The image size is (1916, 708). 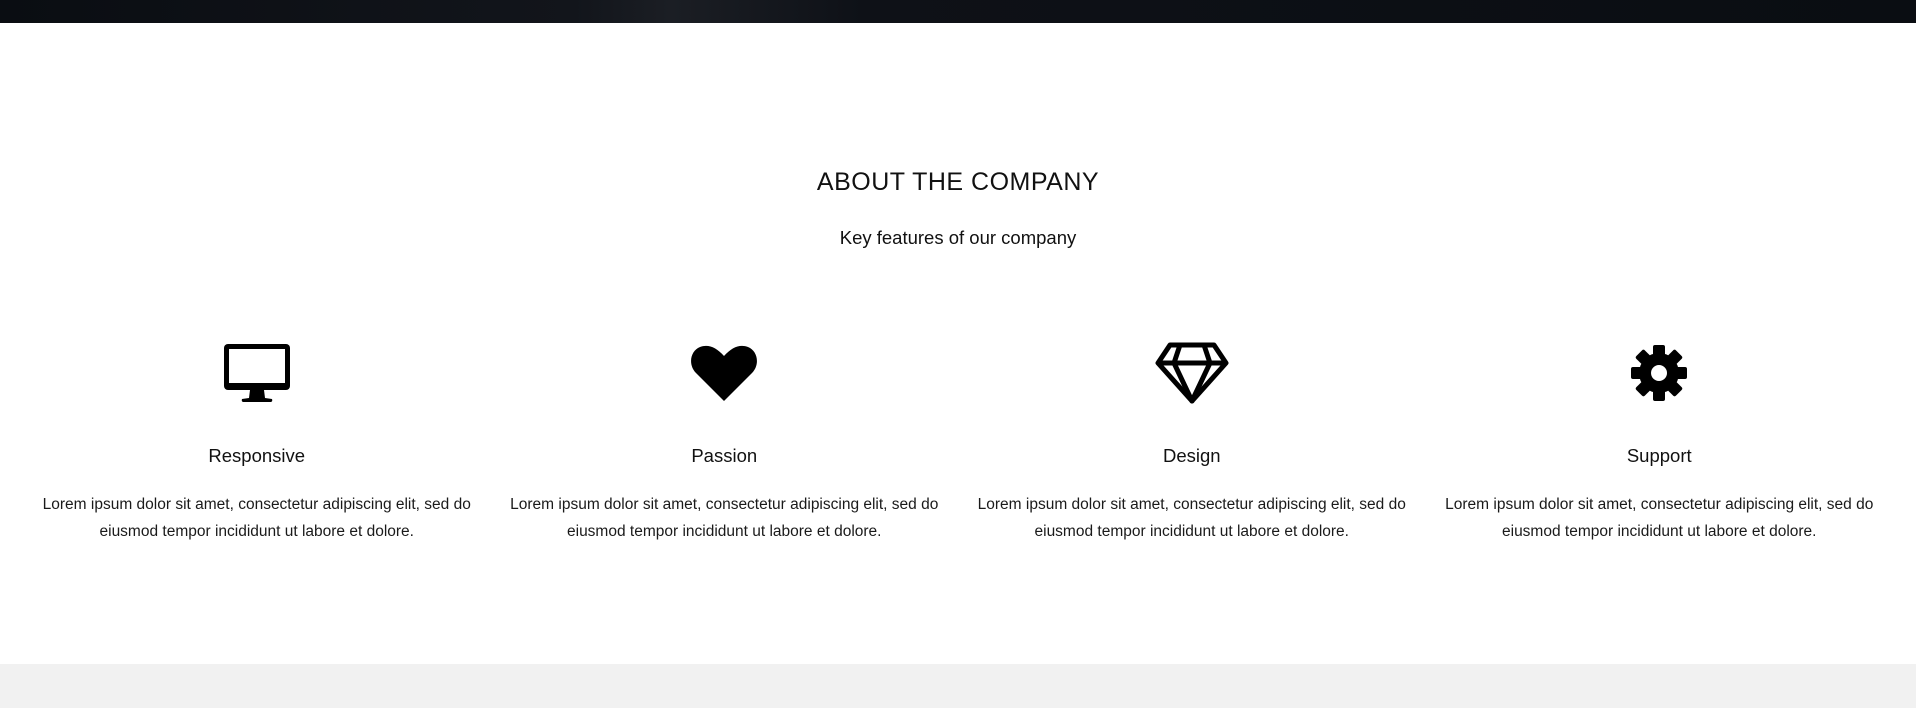 I want to click on feature-title: Design, so click(x=1191, y=455).